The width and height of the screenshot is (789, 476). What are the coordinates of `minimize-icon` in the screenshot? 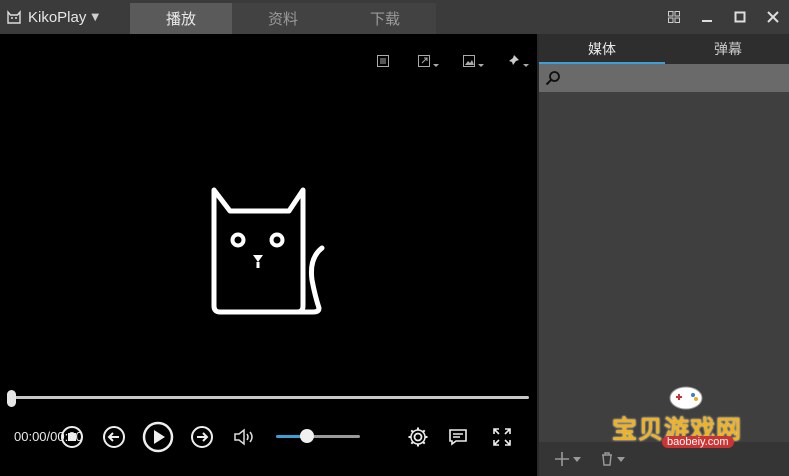 It's located at (706, 17).